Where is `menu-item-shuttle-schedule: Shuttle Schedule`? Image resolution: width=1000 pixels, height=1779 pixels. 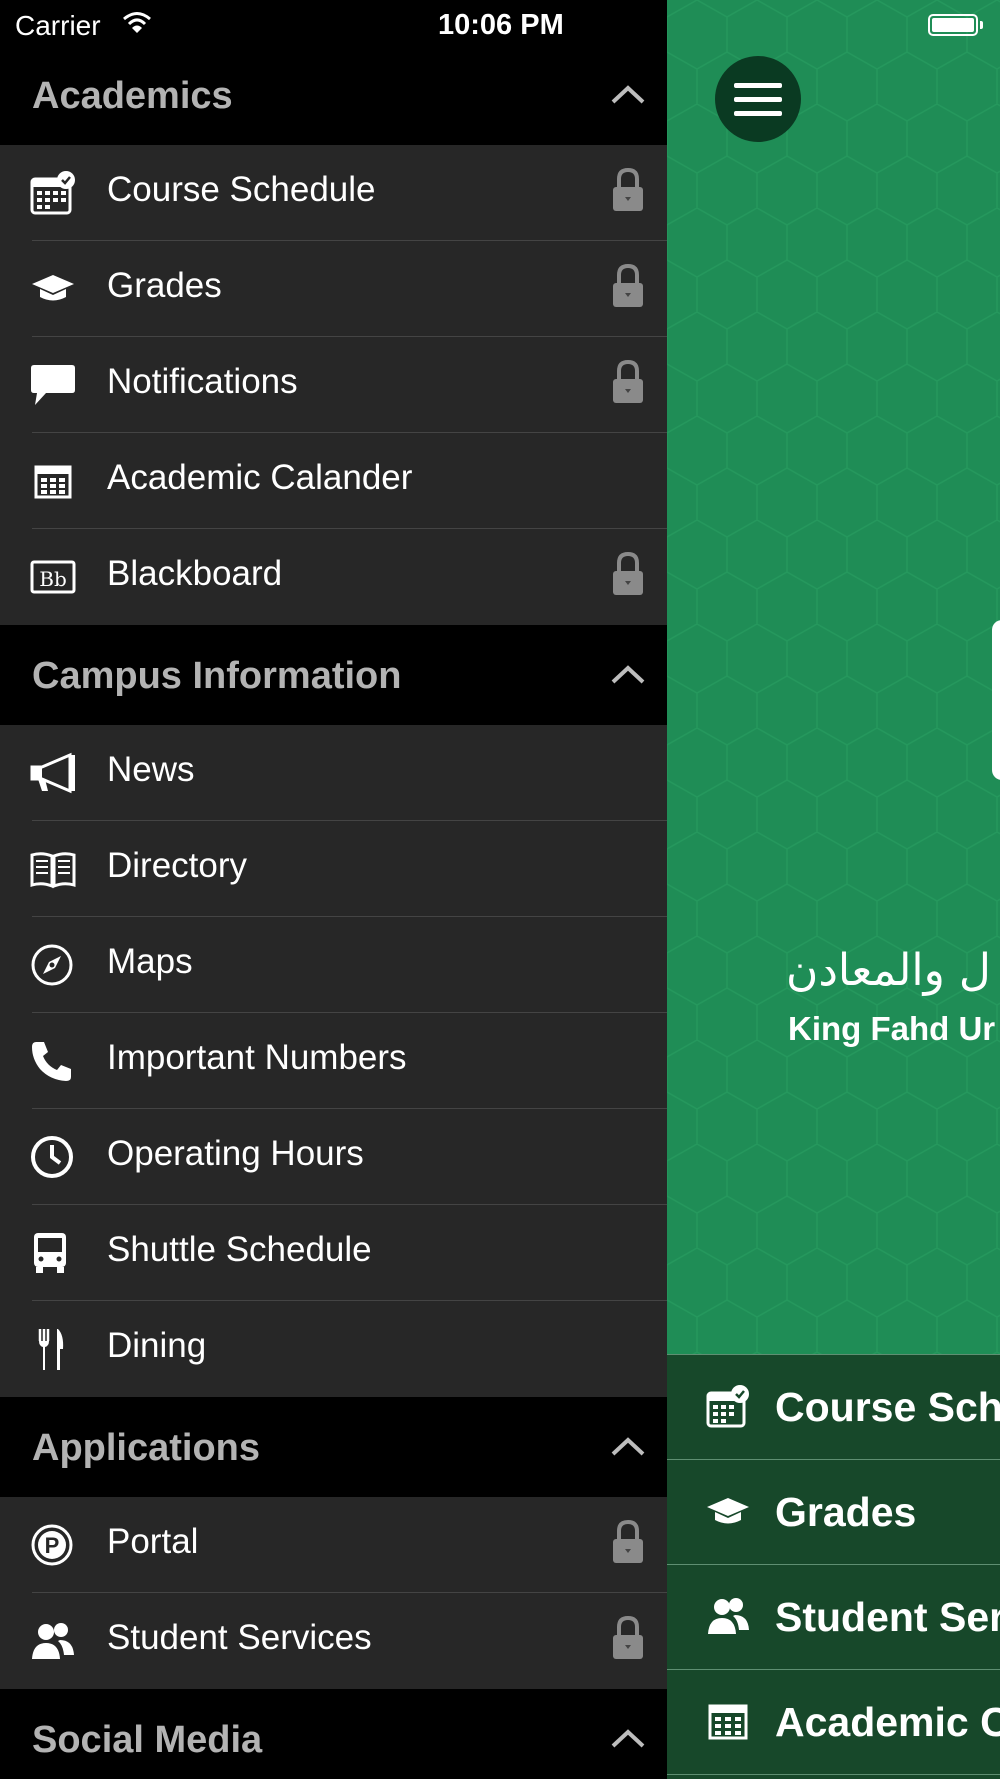 menu-item-shuttle-schedule: Shuttle Schedule is located at coordinates (333, 1253).